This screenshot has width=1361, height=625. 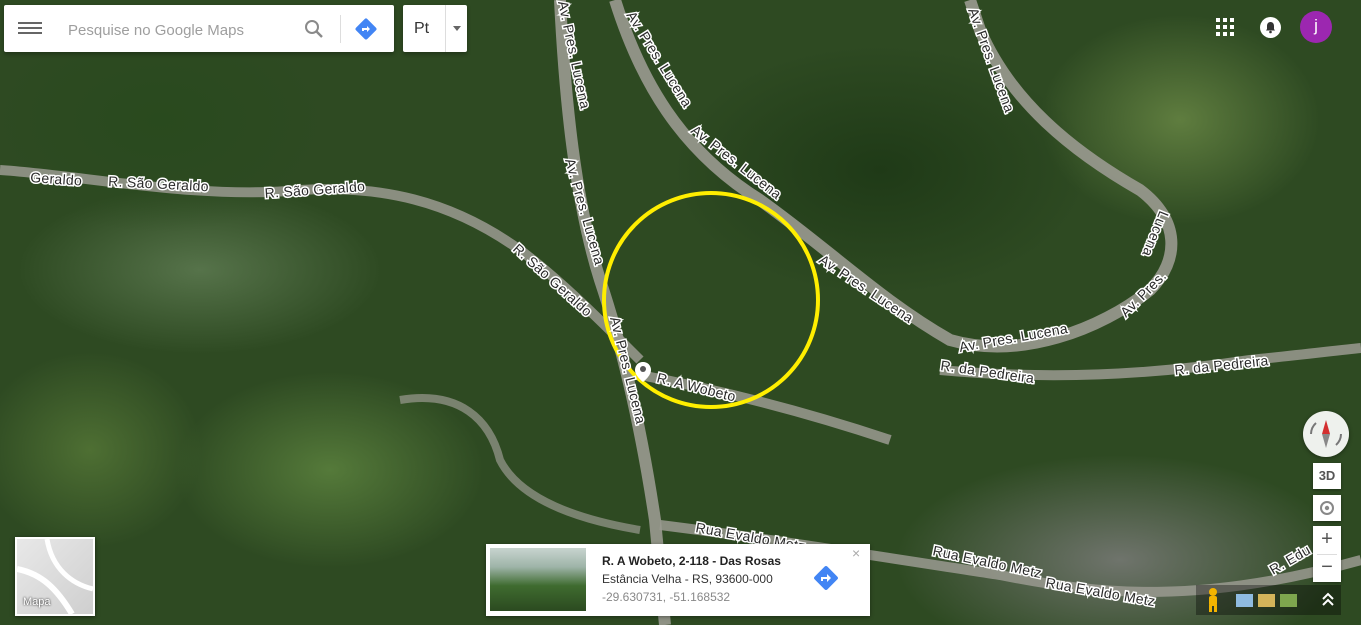 I want to click on imagery-bar, so click(x=1268, y=600).